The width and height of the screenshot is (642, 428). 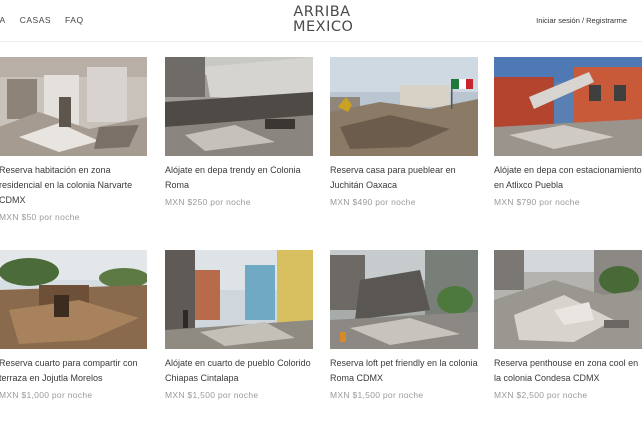 What do you see at coordinates (3, 20) in the screenshot?
I see `nav-item-va: VA` at bounding box center [3, 20].